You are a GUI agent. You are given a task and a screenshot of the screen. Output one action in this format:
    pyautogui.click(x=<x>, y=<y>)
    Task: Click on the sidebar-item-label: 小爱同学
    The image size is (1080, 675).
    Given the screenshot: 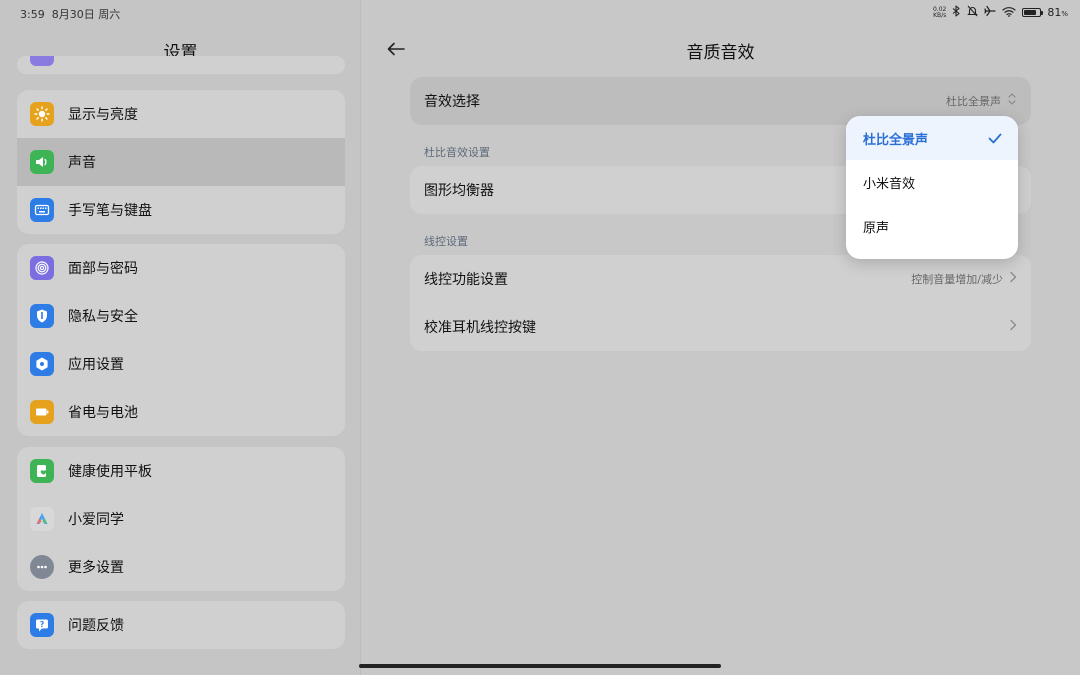 What is the action you would take?
    pyautogui.click(x=96, y=520)
    